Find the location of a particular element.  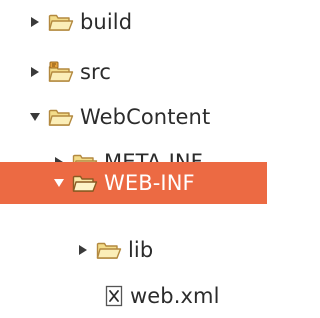

tree-item-lib: lib is located at coordinates (133, 250).